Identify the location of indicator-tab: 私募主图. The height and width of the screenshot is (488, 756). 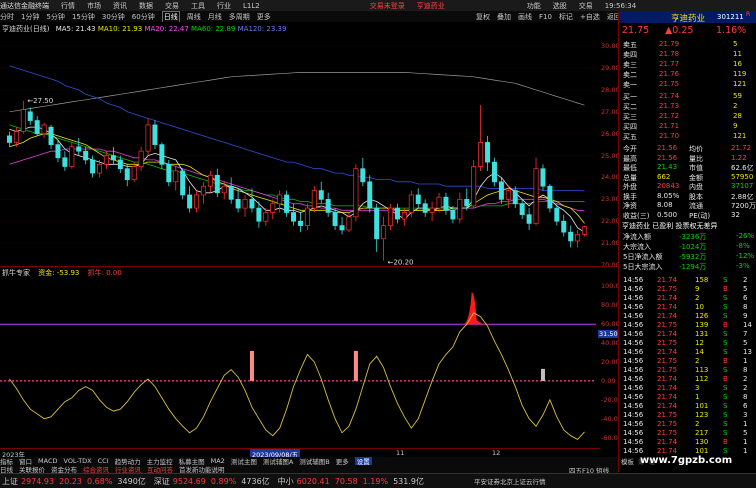
(192, 461).